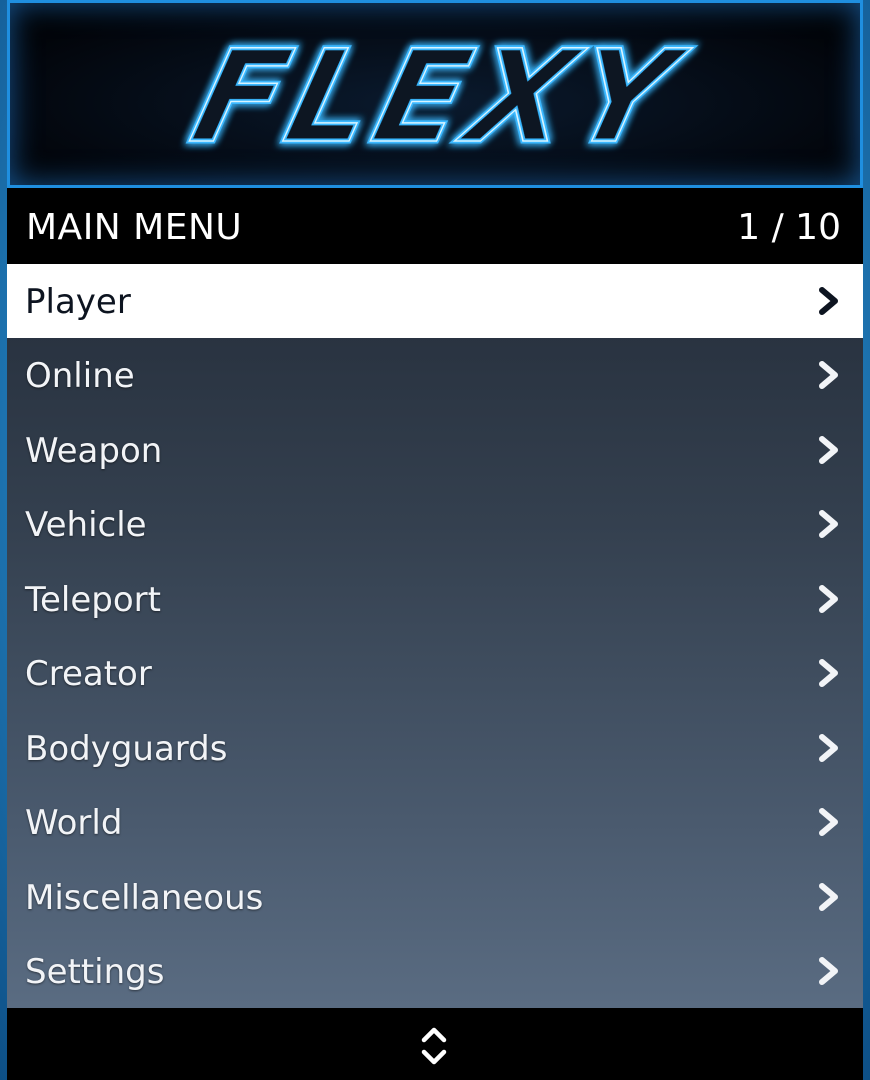 This screenshot has height=1080, width=870. What do you see at coordinates (88, 674) in the screenshot?
I see `menu-item-label: Creator` at bounding box center [88, 674].